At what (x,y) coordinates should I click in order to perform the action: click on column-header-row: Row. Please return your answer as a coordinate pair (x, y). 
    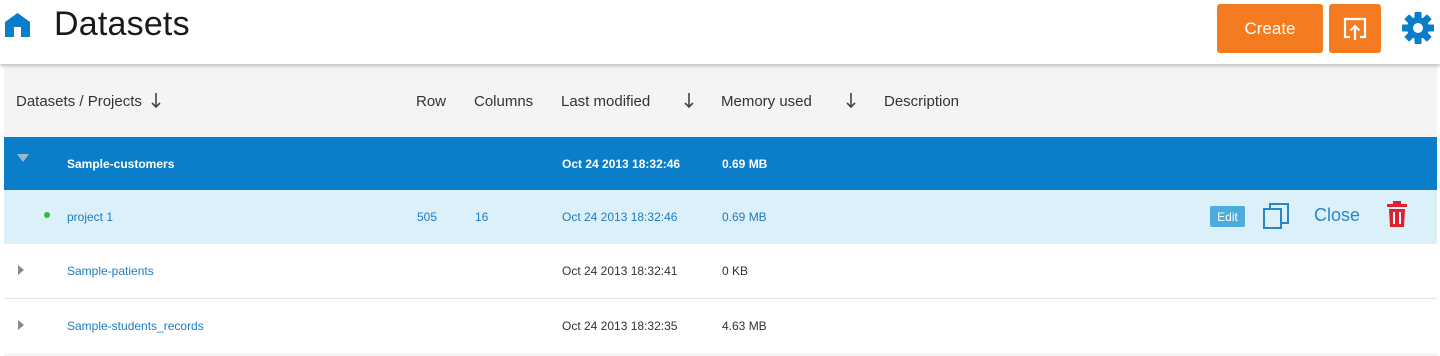
    Looking at the image, I should click on (431, 101).